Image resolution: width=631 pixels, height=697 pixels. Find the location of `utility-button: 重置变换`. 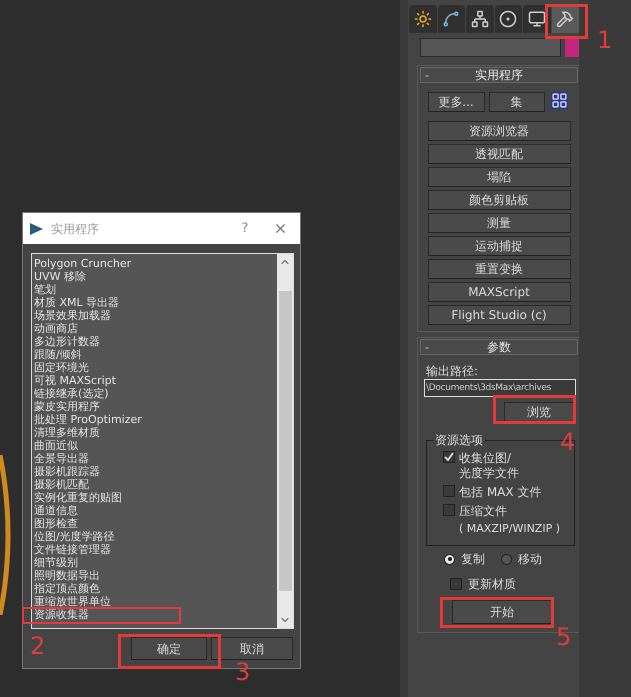

utility-button: 重置变换 is located at coordinates (499, 269).